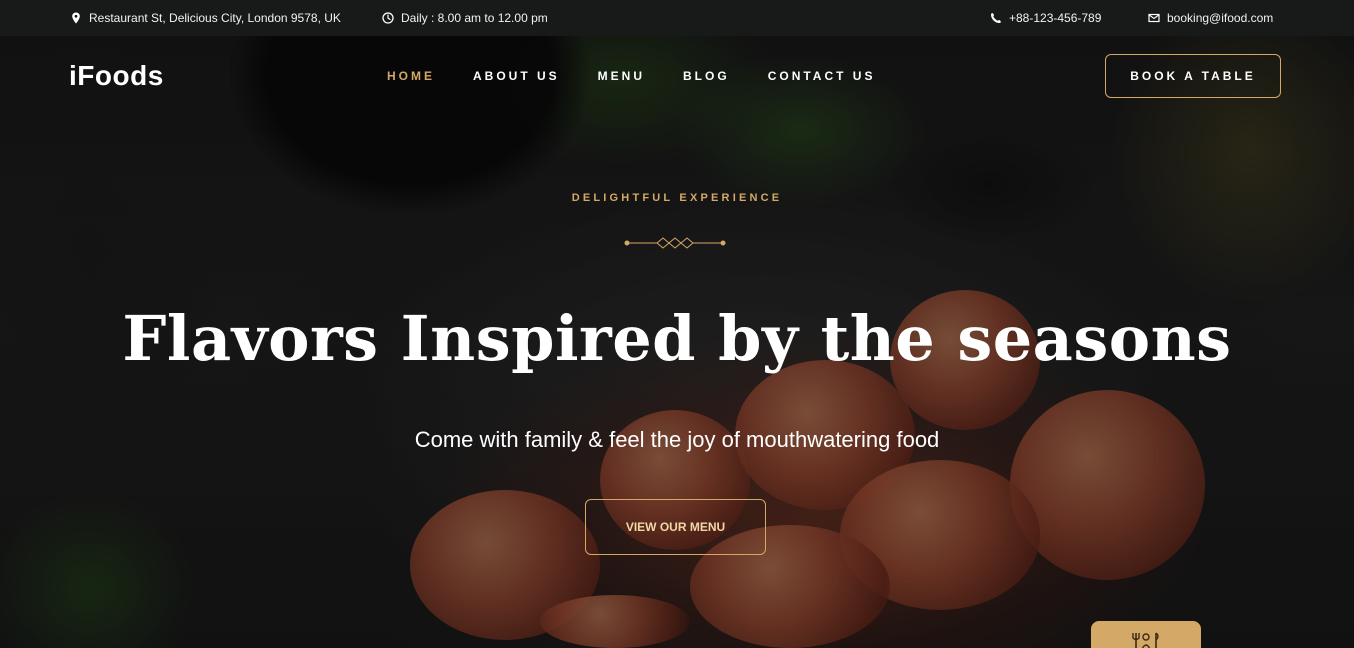 The height and width of the screenshot is (648, 1354). What do you see at coordinates (516, 76) in the screenshot?
I see `nav-about-us: ABOUT US` at bounding box center [516, 76].